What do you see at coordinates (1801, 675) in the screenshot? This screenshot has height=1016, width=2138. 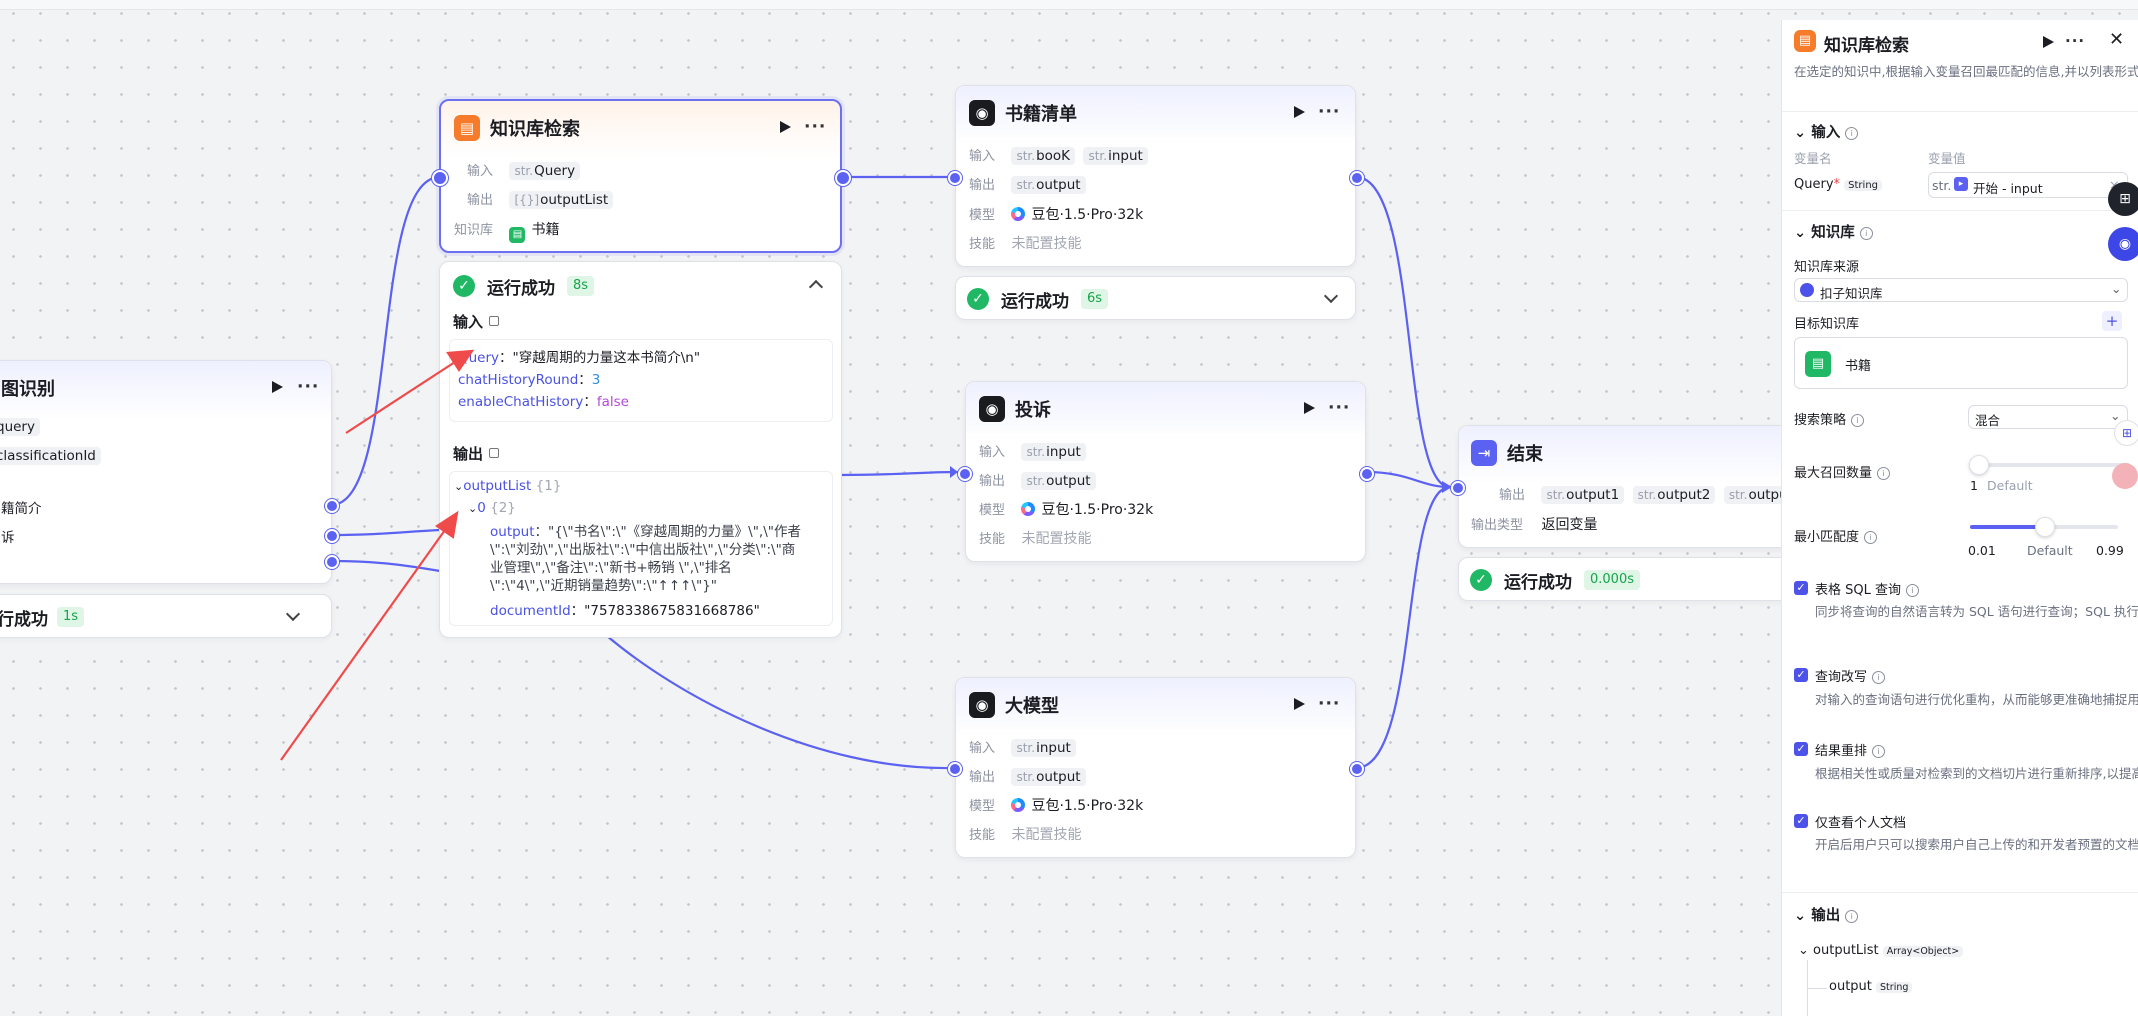 I see `query-rewrite-checkbox: ✓` at bounding box center [1801, 675].